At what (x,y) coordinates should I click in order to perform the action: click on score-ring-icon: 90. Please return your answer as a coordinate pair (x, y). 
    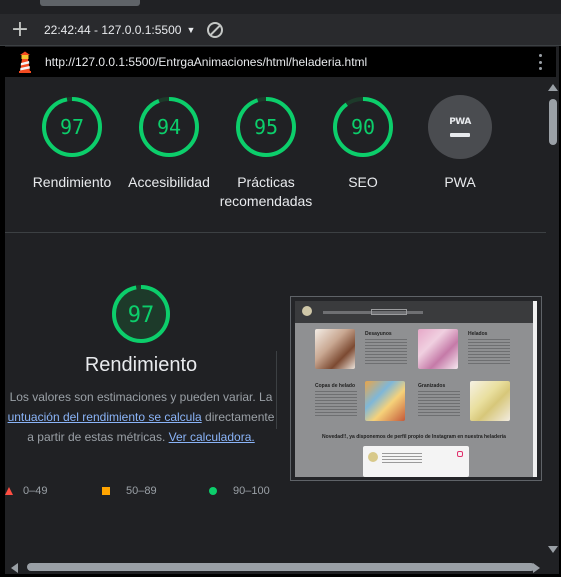
    Looking at the image, I should click on (363, 127).